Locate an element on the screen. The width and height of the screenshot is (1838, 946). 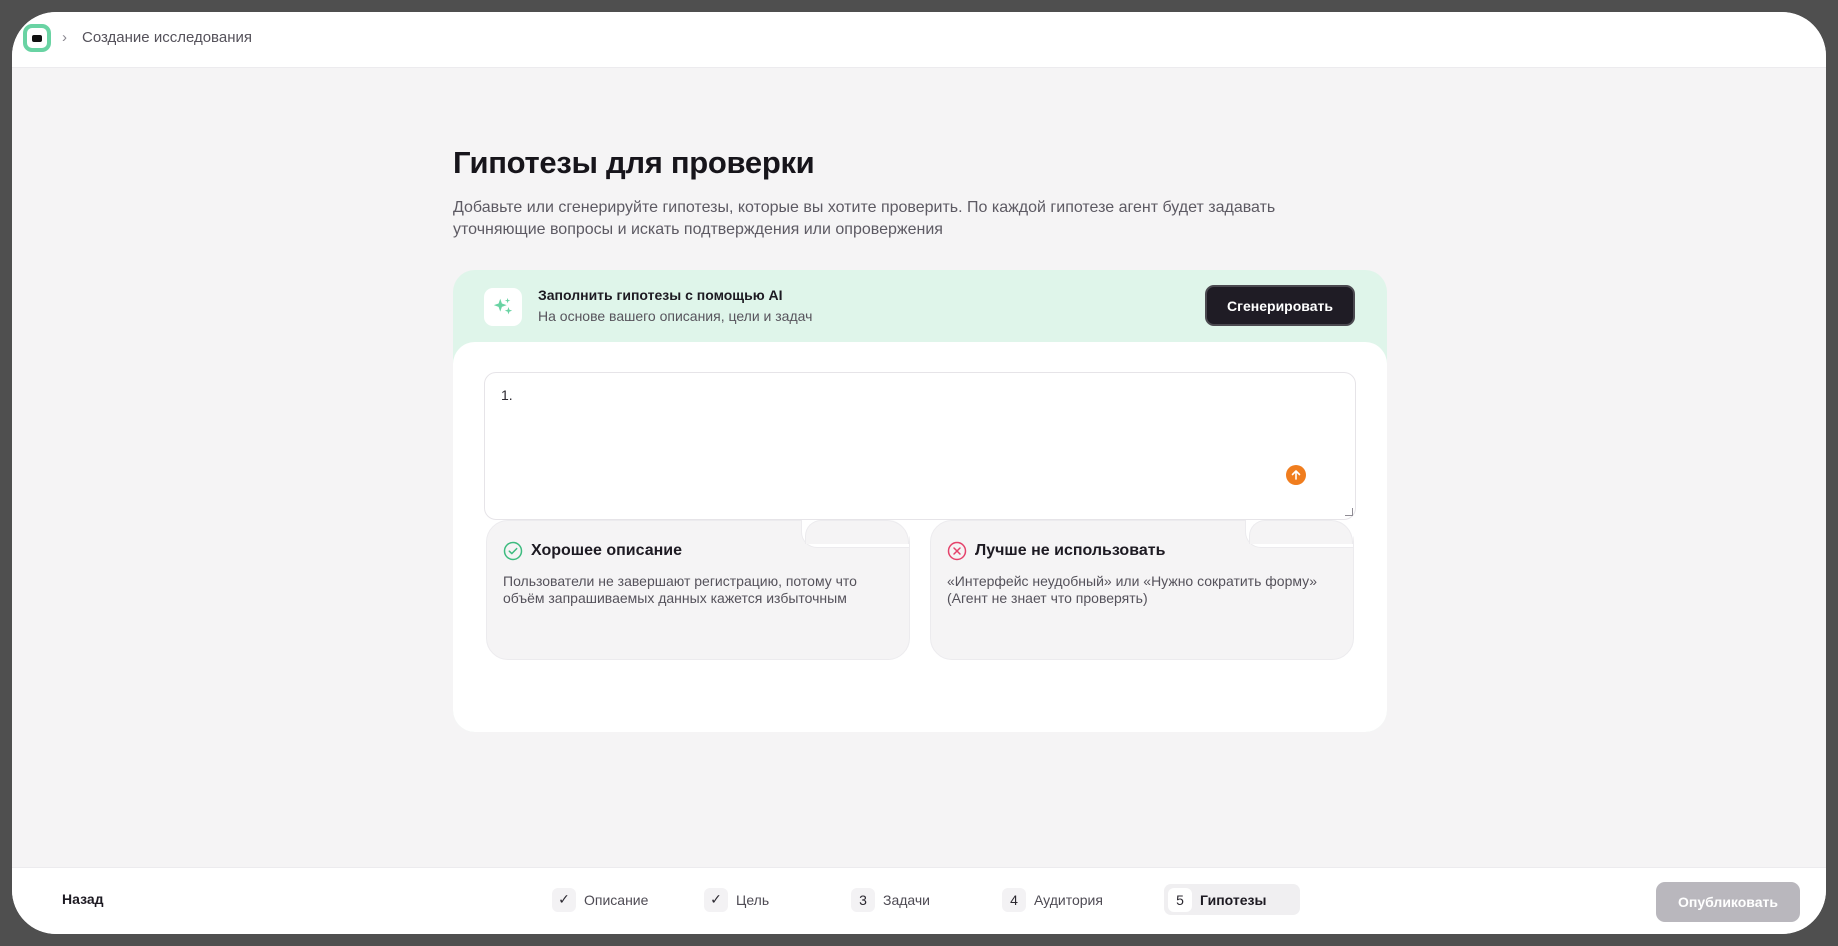
step-audience: 4 Аудитория is located at coordinates (1052, 899).